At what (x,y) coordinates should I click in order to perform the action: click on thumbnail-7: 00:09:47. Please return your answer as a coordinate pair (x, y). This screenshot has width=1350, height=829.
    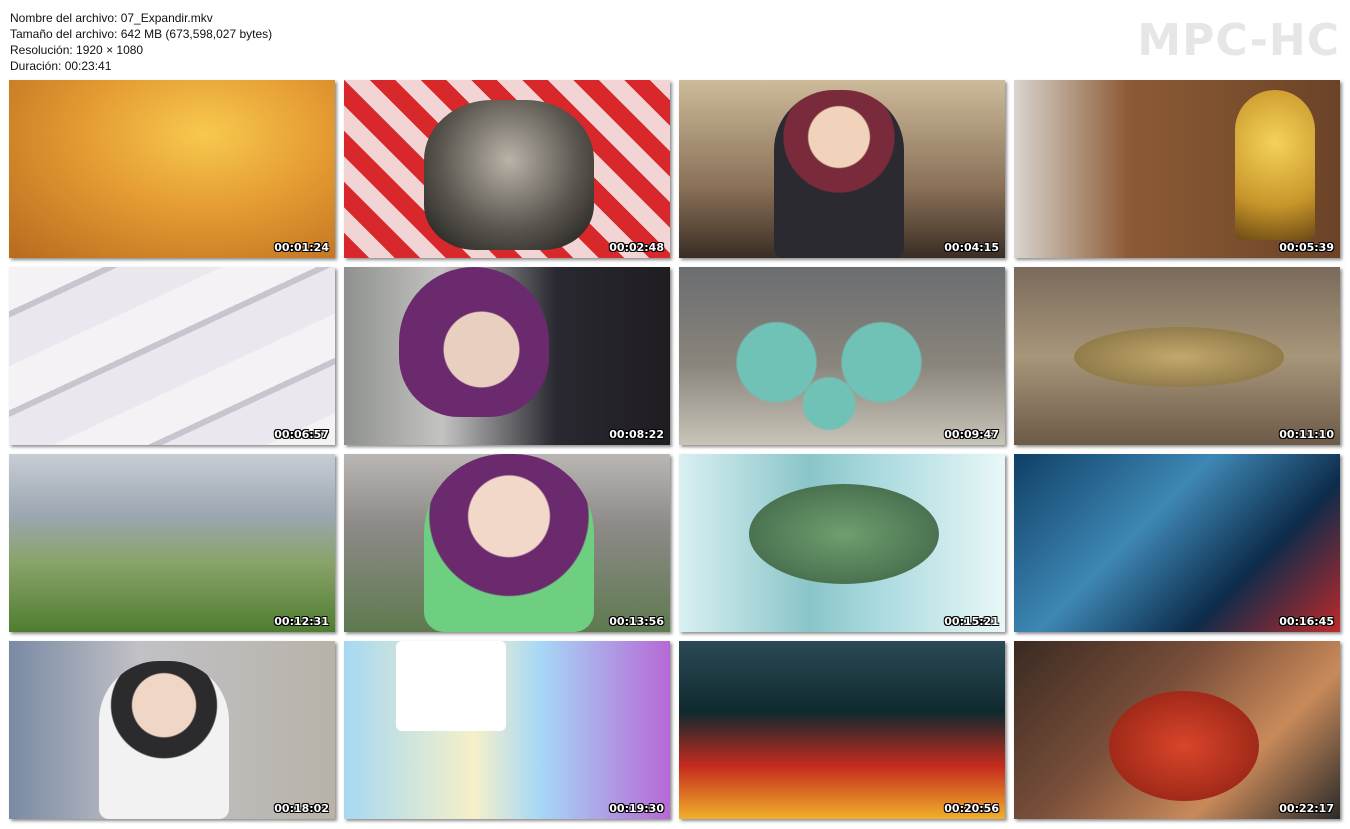
    Looking at the image, I should click on (842, 356).